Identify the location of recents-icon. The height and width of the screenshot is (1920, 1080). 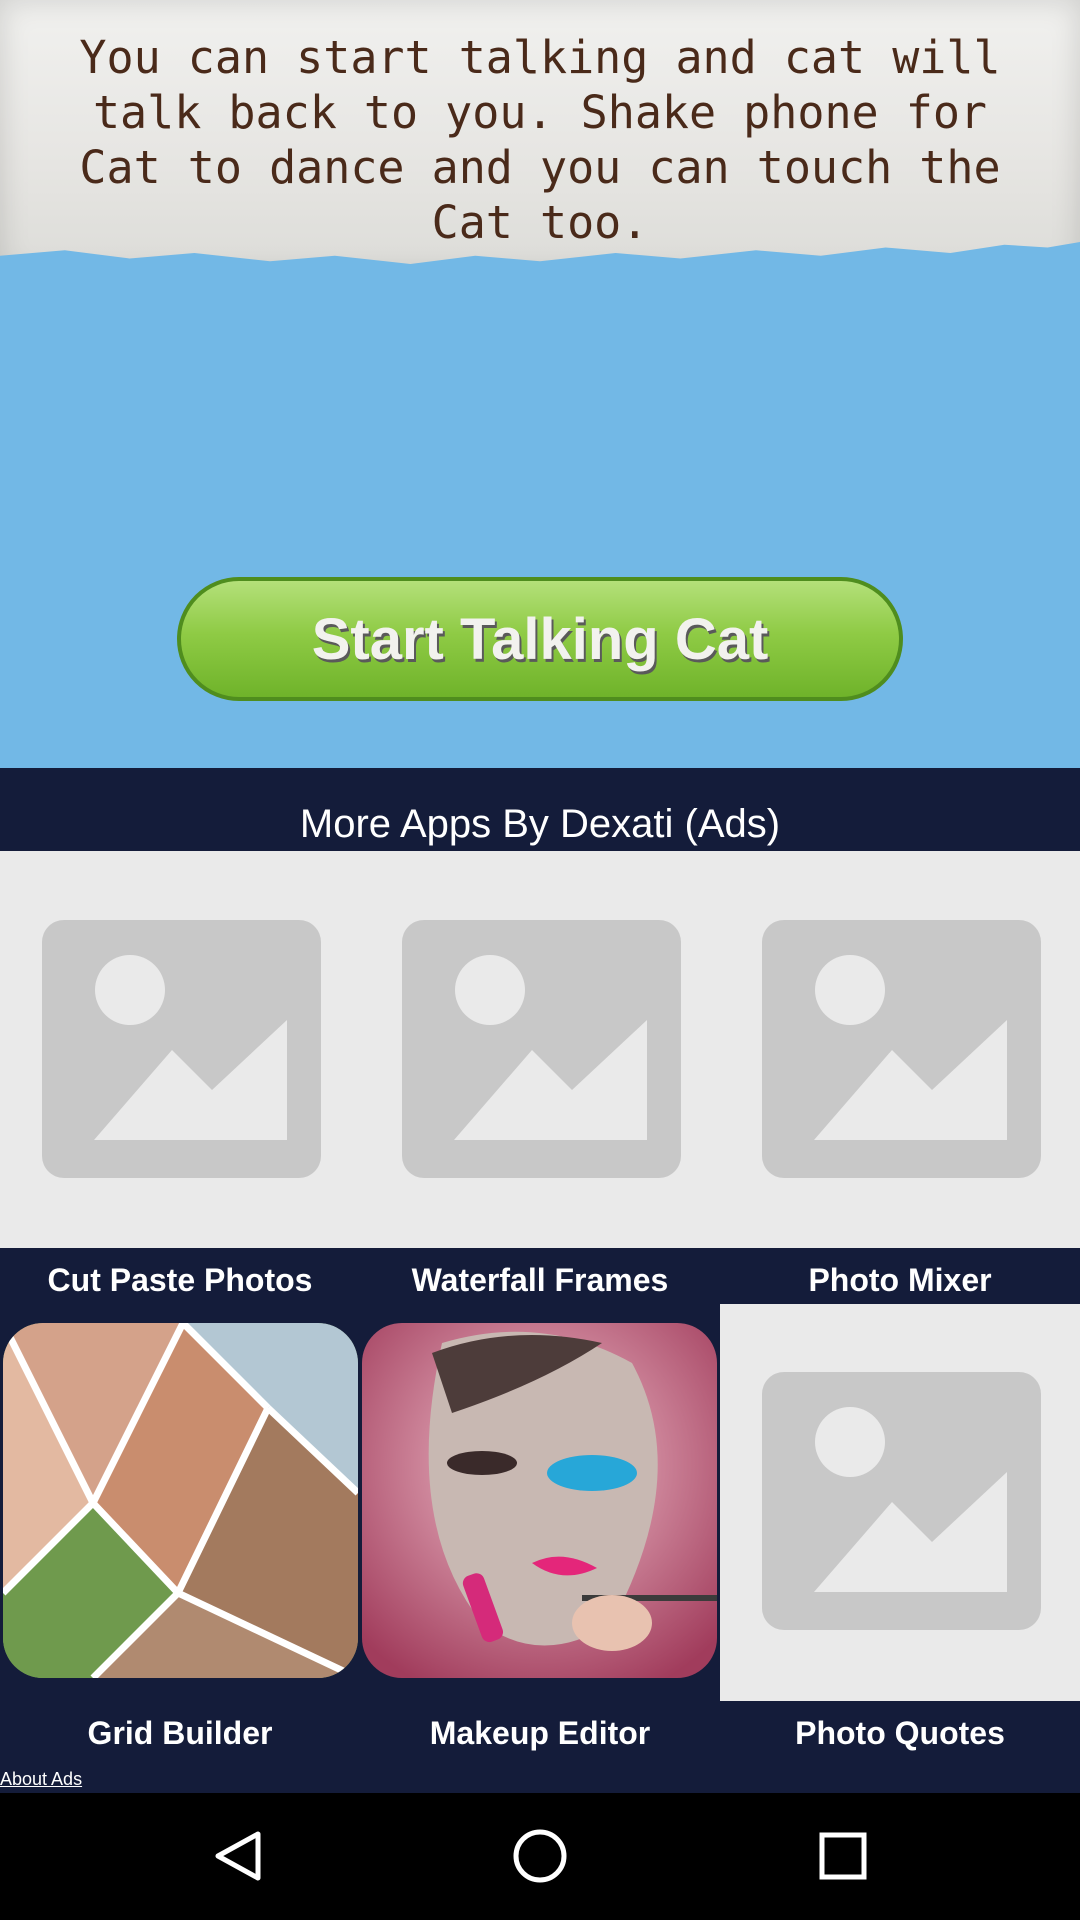
(843, 1856).